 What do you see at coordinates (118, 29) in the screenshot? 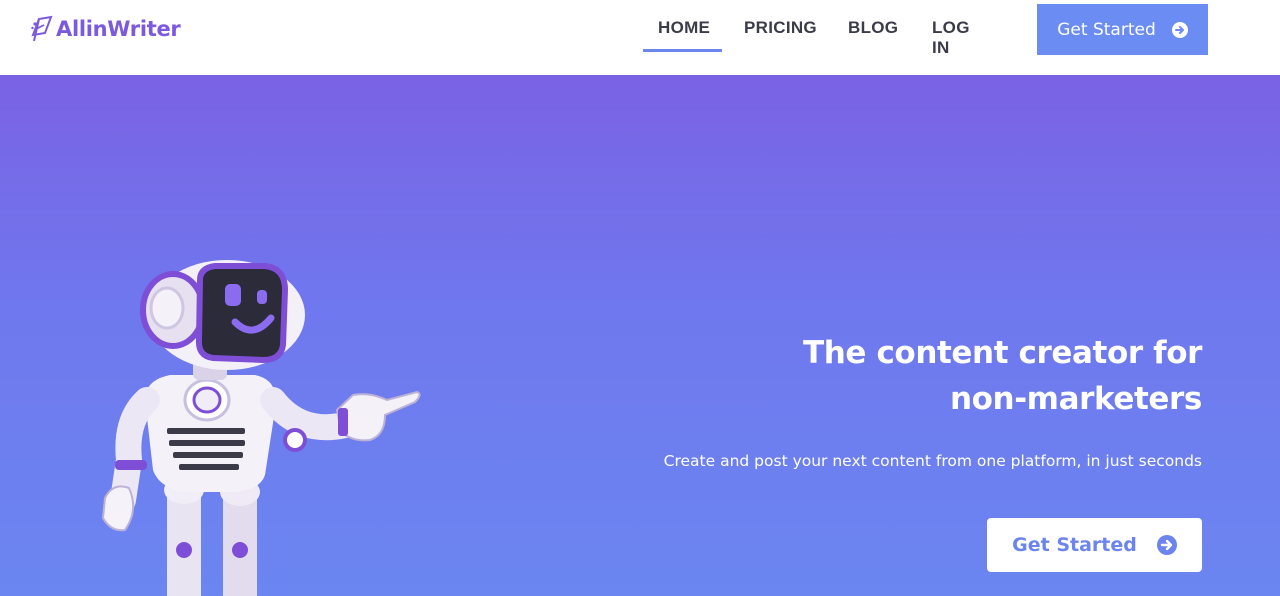
I see `brand-name: AllinWriter` at bounding box center [118, 29].